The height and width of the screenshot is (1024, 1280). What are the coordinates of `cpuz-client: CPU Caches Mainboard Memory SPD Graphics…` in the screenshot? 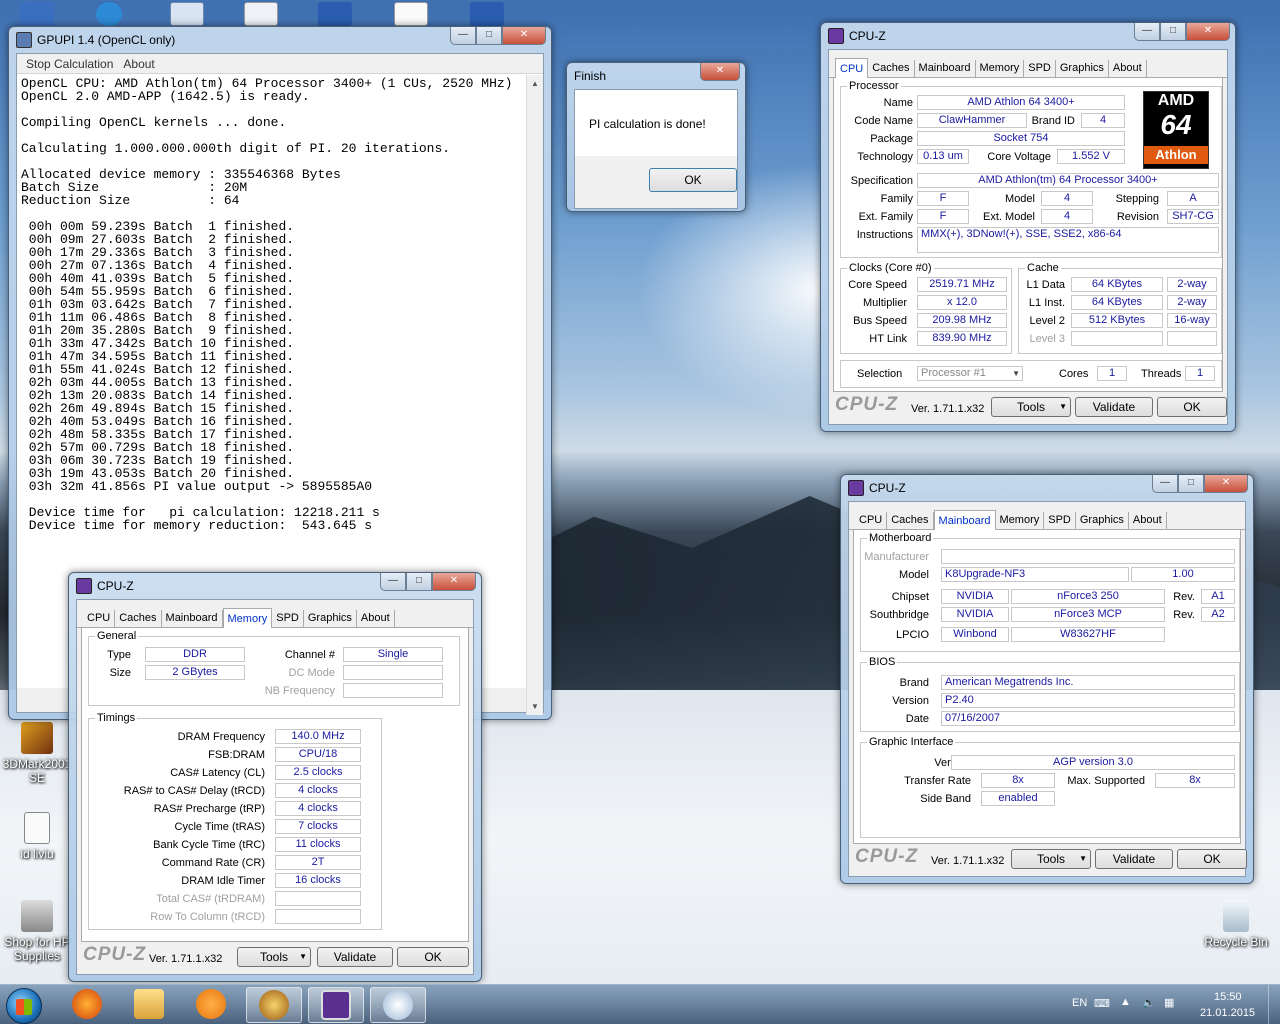 It's located at (1047, 689).